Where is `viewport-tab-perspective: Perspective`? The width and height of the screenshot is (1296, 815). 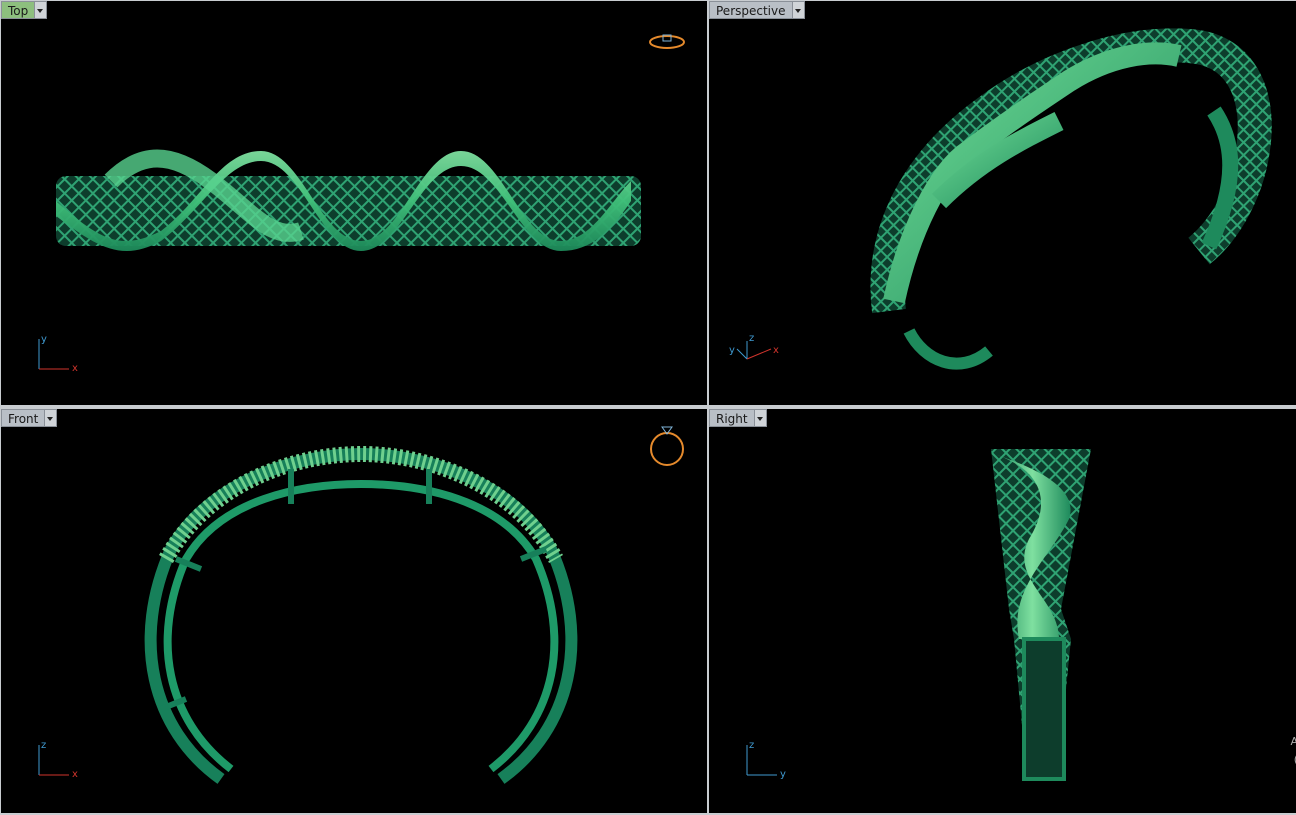
viewport-tab-perspective: Perspective is located at coordinates (757, 10).